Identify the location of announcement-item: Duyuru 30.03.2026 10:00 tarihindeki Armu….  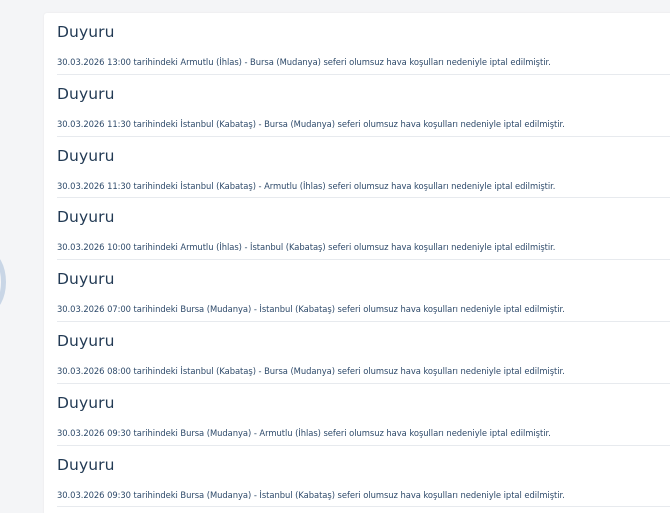
(363, 229).